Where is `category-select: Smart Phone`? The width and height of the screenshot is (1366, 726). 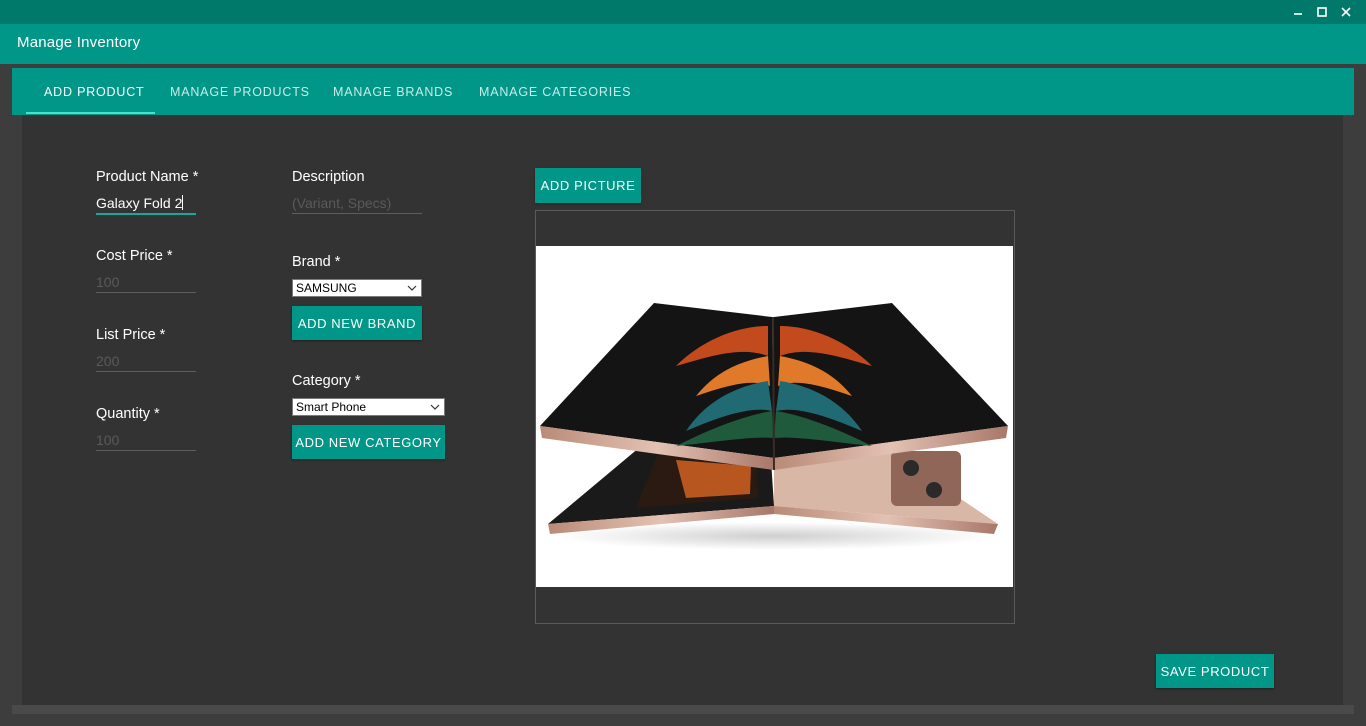
category-select: Smart Phone is located at coordinates (368, 407).